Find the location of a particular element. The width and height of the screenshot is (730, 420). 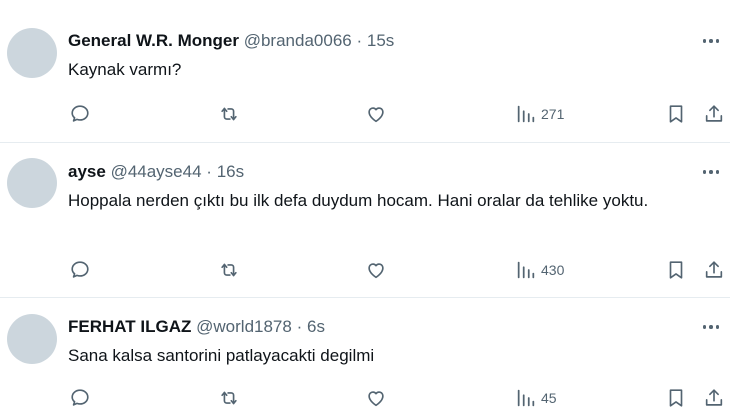

view-count: 271 is located at coordinates (553, 114).